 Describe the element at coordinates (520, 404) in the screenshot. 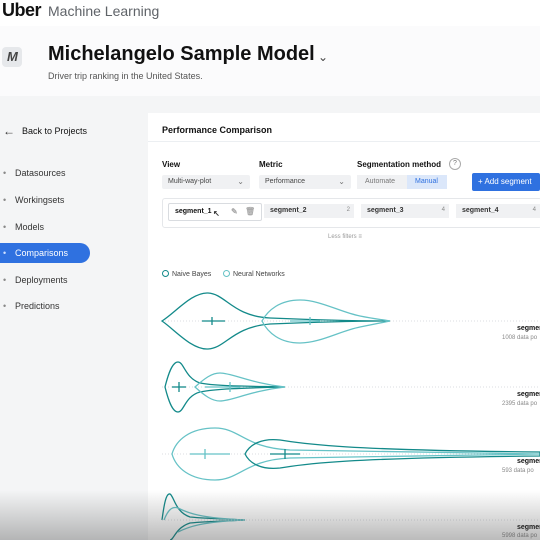

I see `row-data-count: 2395 data po` at that location.